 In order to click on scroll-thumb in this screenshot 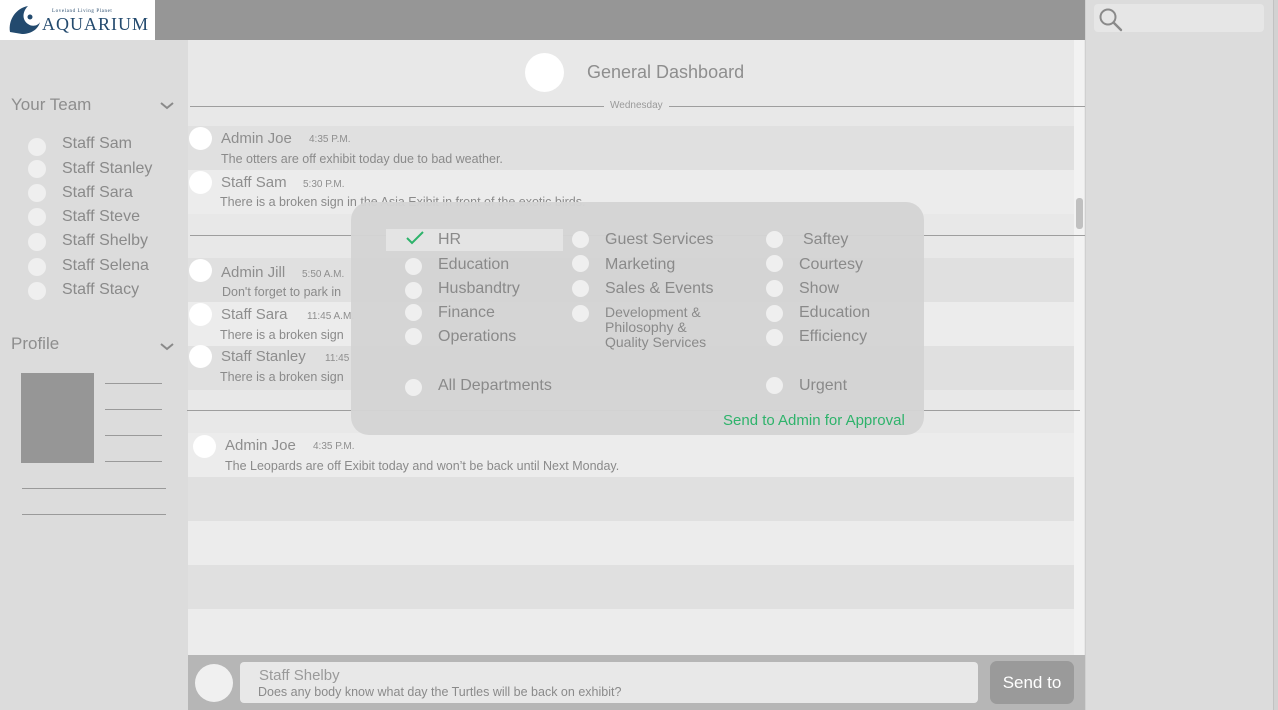, I will do `click(1079, 213)`.